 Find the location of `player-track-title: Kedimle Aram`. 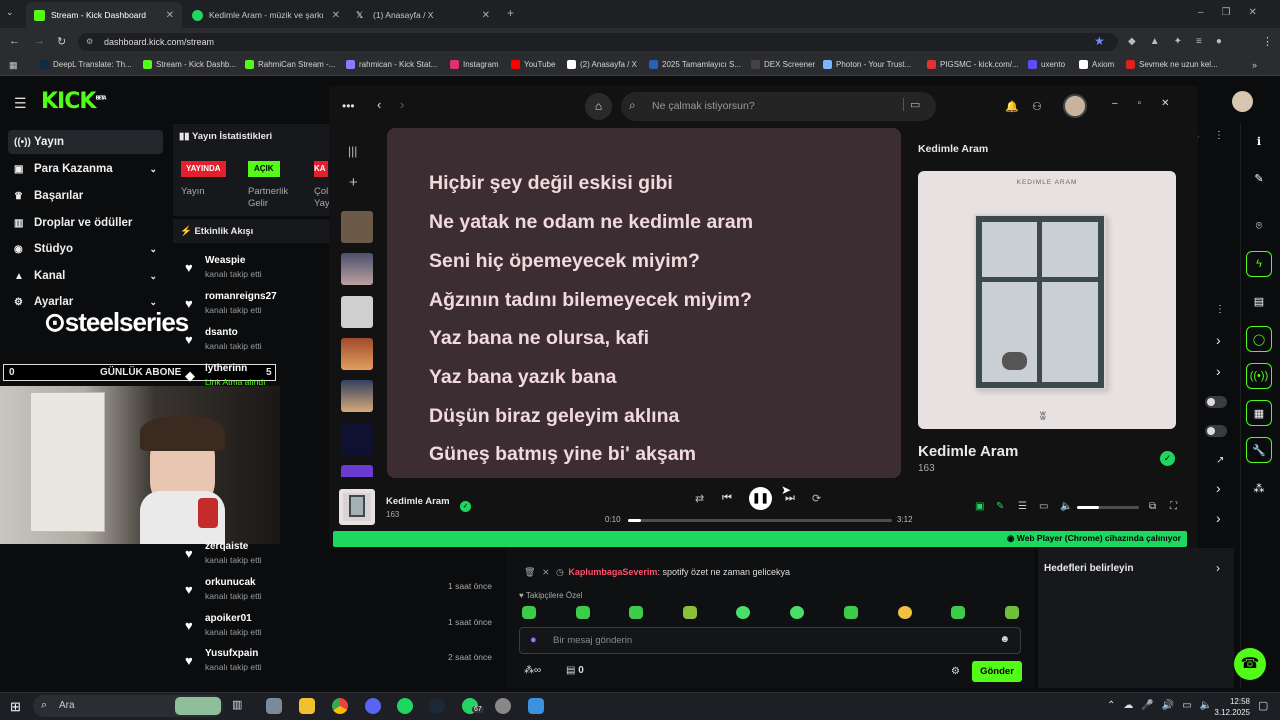

player-track-title: Kedimle Aram is located at coordinates (418, 501).